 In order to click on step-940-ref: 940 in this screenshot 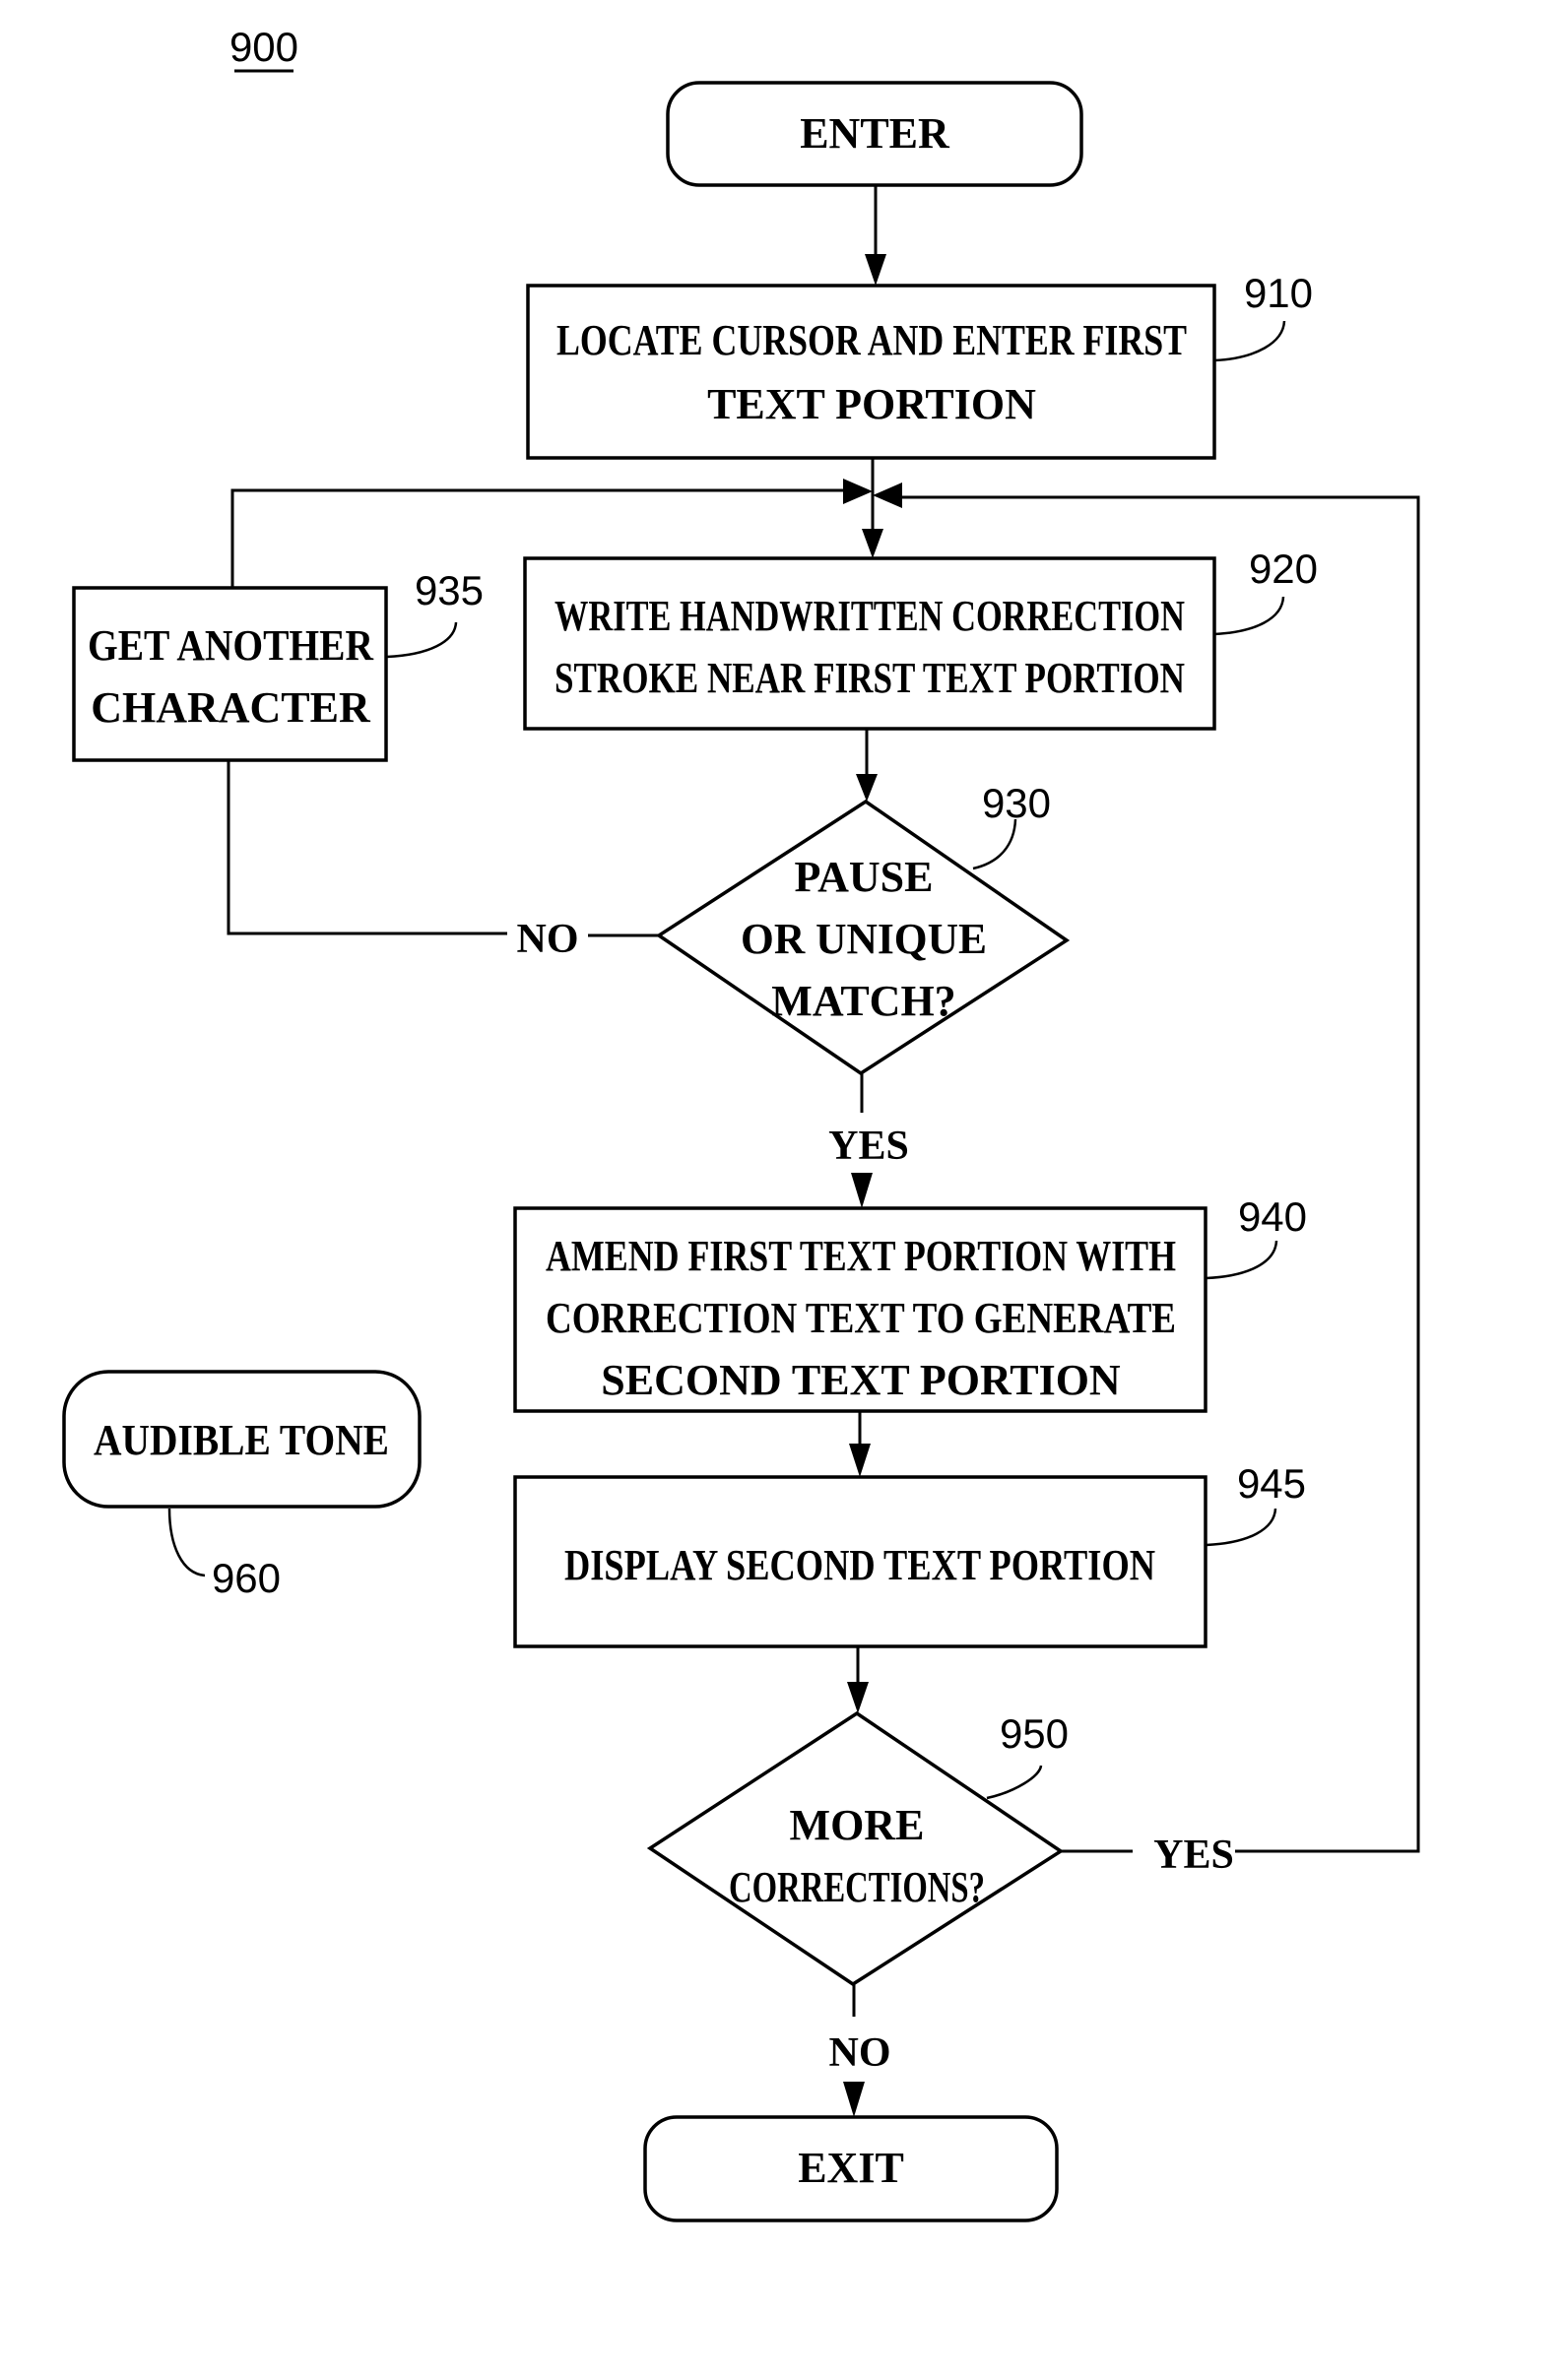, I will do `click(1272, 1216)`.